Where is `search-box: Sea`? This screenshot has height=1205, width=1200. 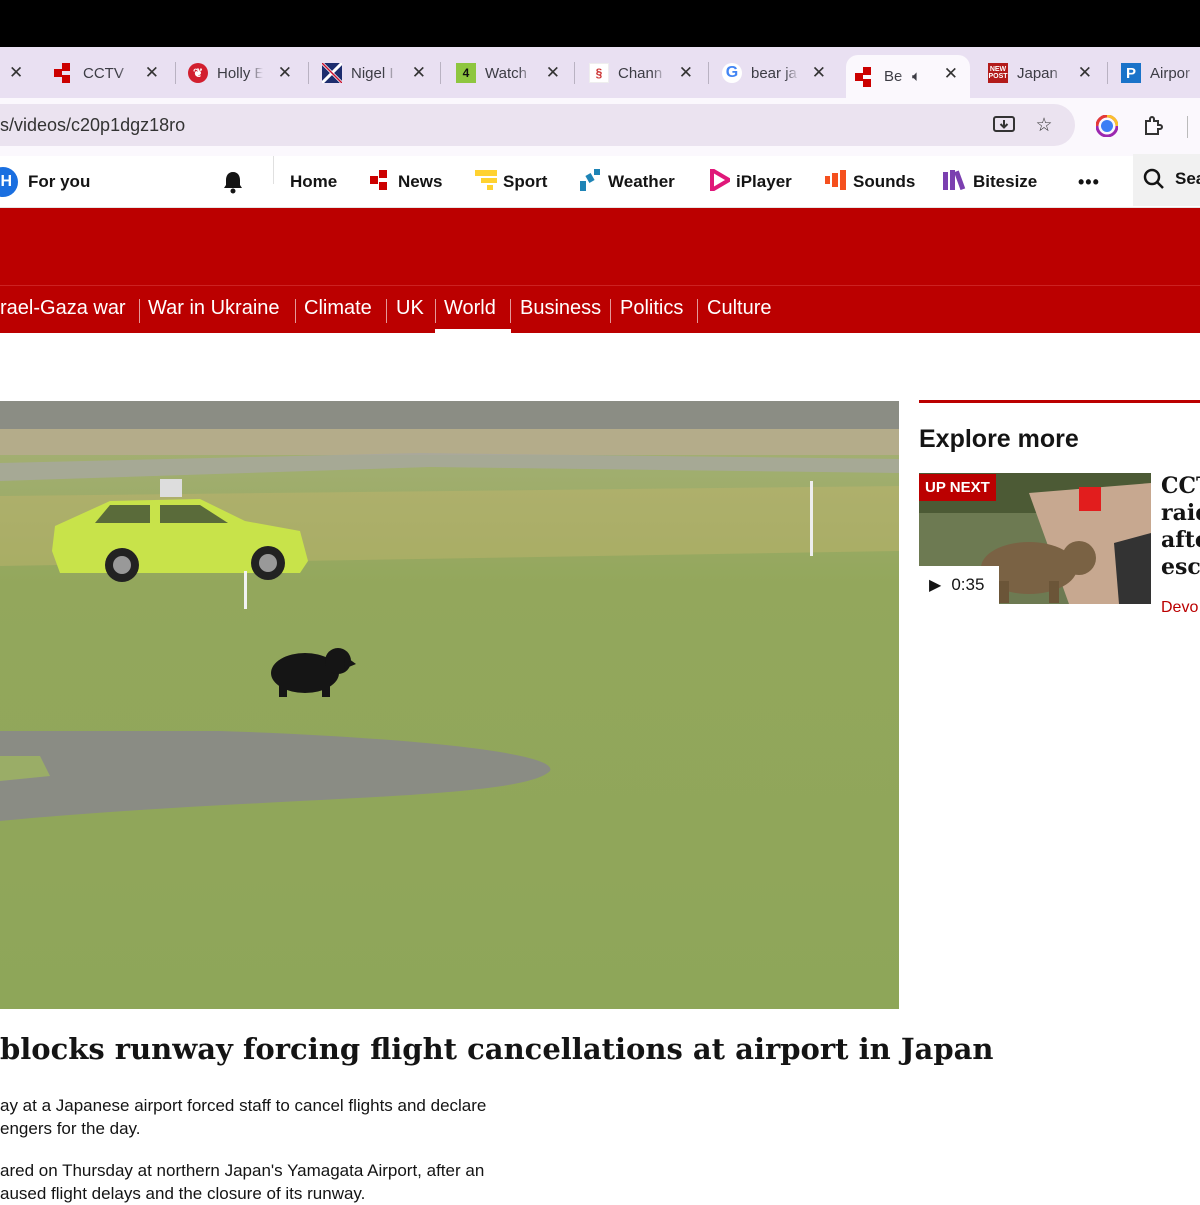
search-box: Sea is located at coordinates (1166, 180).